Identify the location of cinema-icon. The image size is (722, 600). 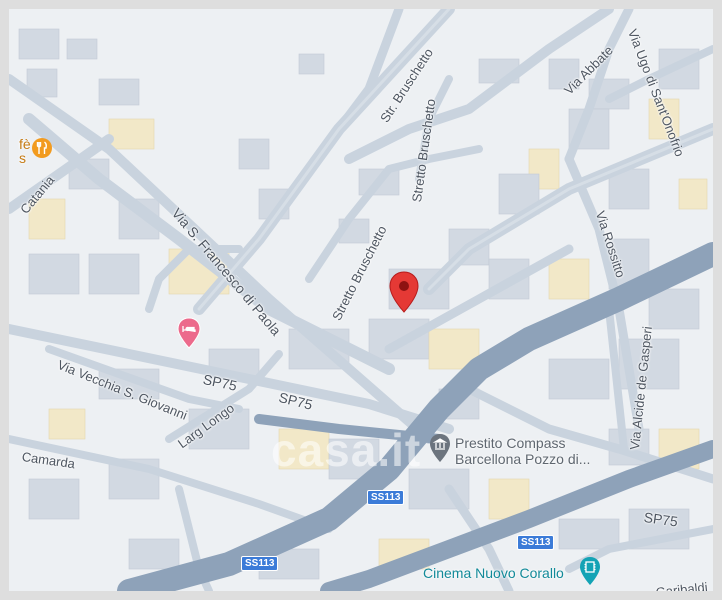
(590, 571).